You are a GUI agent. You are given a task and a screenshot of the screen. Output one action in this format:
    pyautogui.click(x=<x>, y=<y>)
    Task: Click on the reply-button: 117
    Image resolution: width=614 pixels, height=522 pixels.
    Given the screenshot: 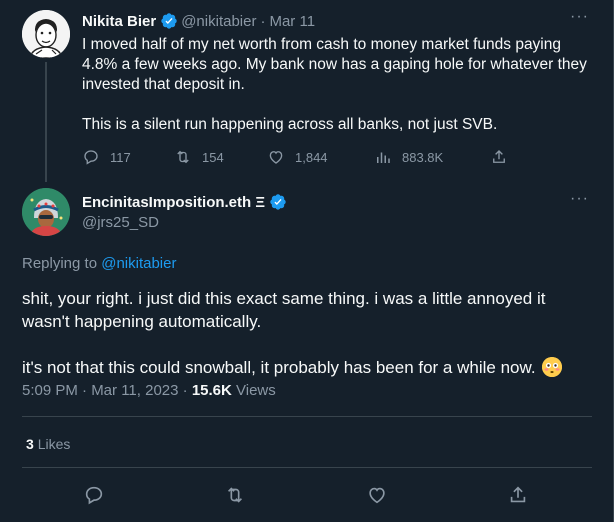 What is the action you would take?
    pyautogui.click(x=106, y=157)
    